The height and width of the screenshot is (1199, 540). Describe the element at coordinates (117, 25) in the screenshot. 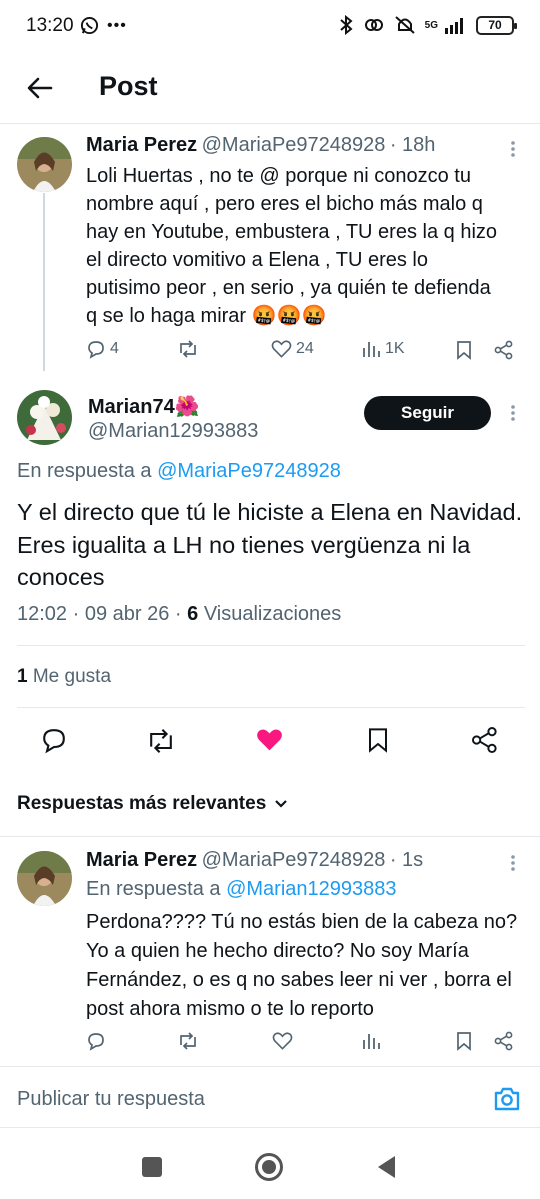

I see `more-notifications-icon: •••` at that location.